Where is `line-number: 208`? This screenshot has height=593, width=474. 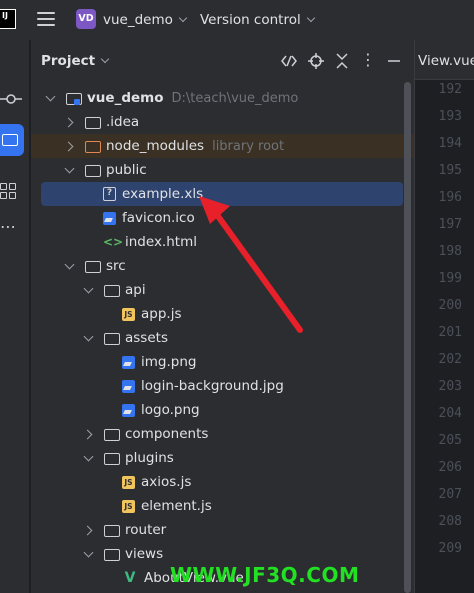 line-number: 208 is located at coordinates (450, 521).